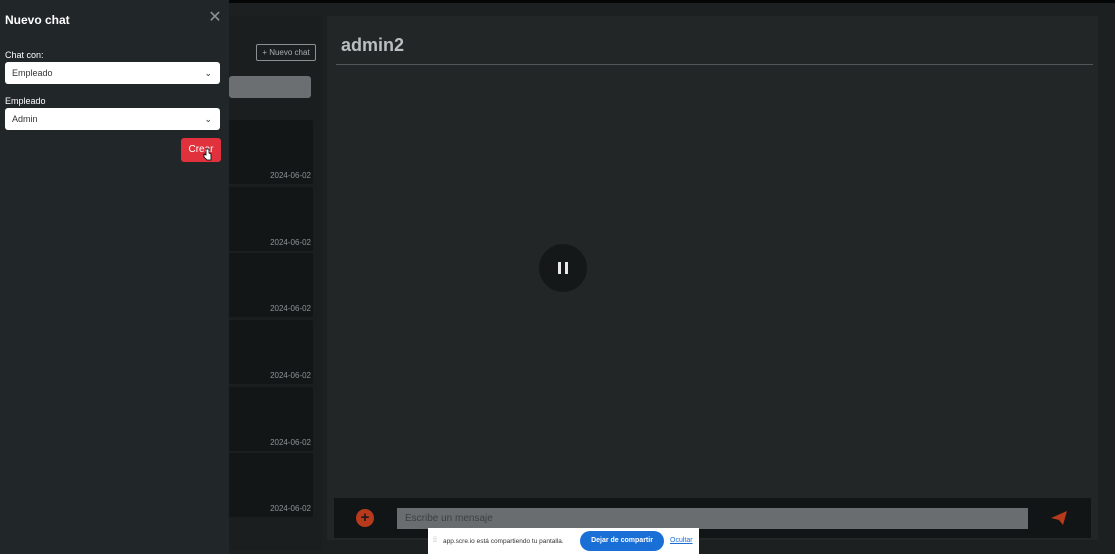 The width and height of the screenshot is (1115, 554). I want to click on drag-handle-icon: ⁞⁞, so click(435, 540).